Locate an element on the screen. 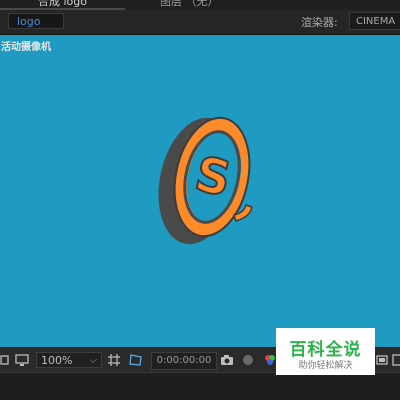  composition-name-tab: logo is located at coordinates (36, 21).